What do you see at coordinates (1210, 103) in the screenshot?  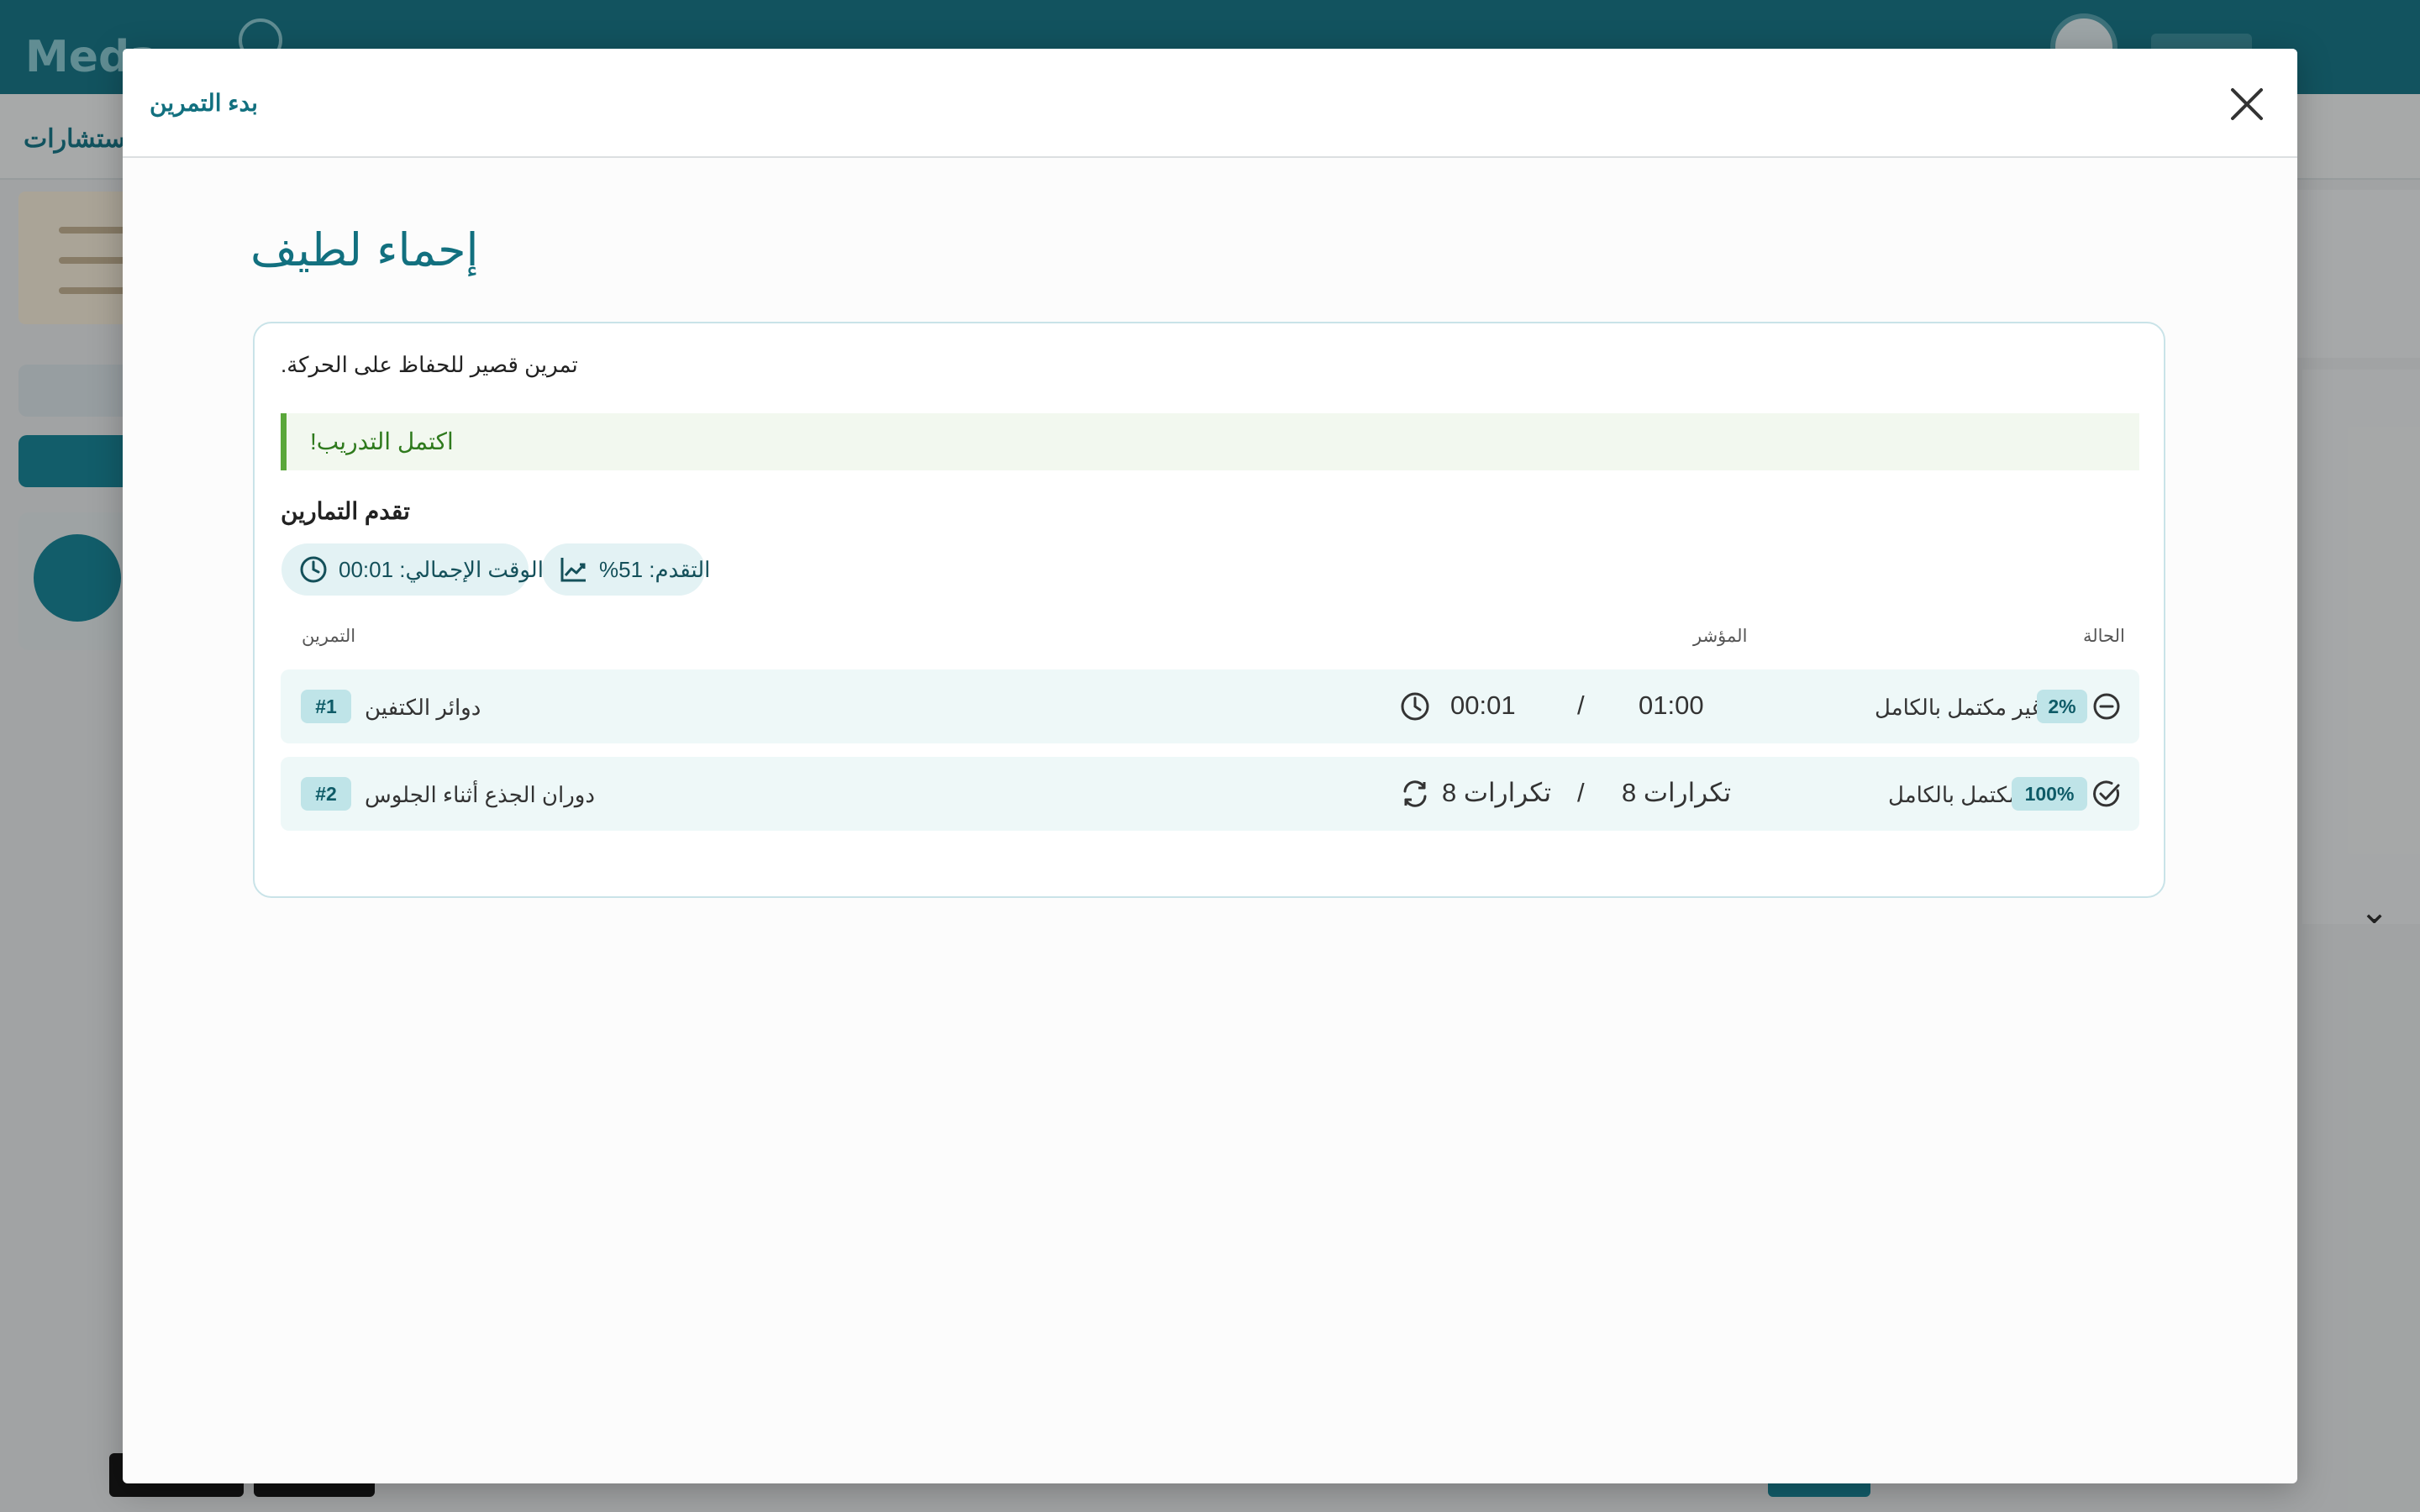 I see `modal-header: بدء التمرين` at bounding box center [1210, 103].